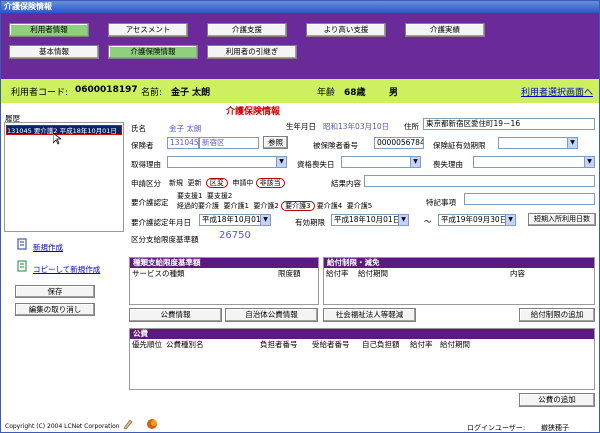  Describe the element at coordinates (247, 30) in the screenshot. I see `nav-care-support: 介護支援` at that location.